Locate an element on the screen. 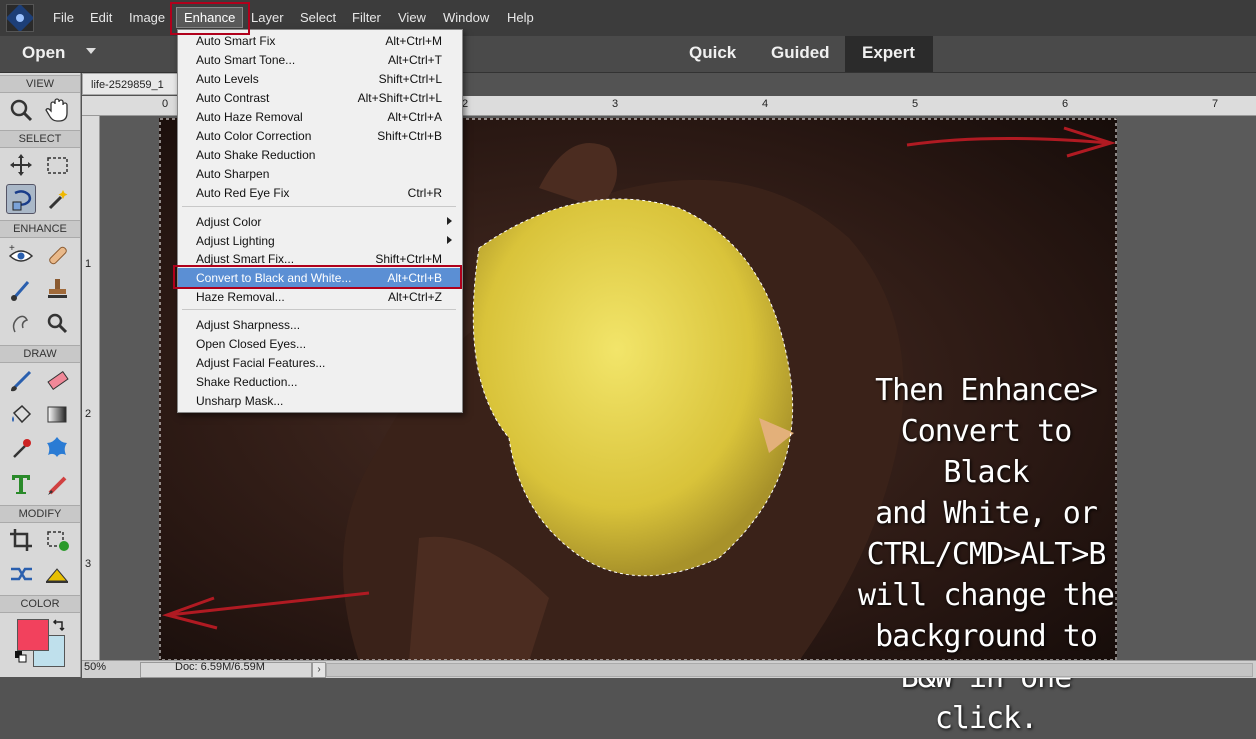 The width and height of the screenshot is (1256, 739). menu-filter: Filter is located at coordinates (366, 17).